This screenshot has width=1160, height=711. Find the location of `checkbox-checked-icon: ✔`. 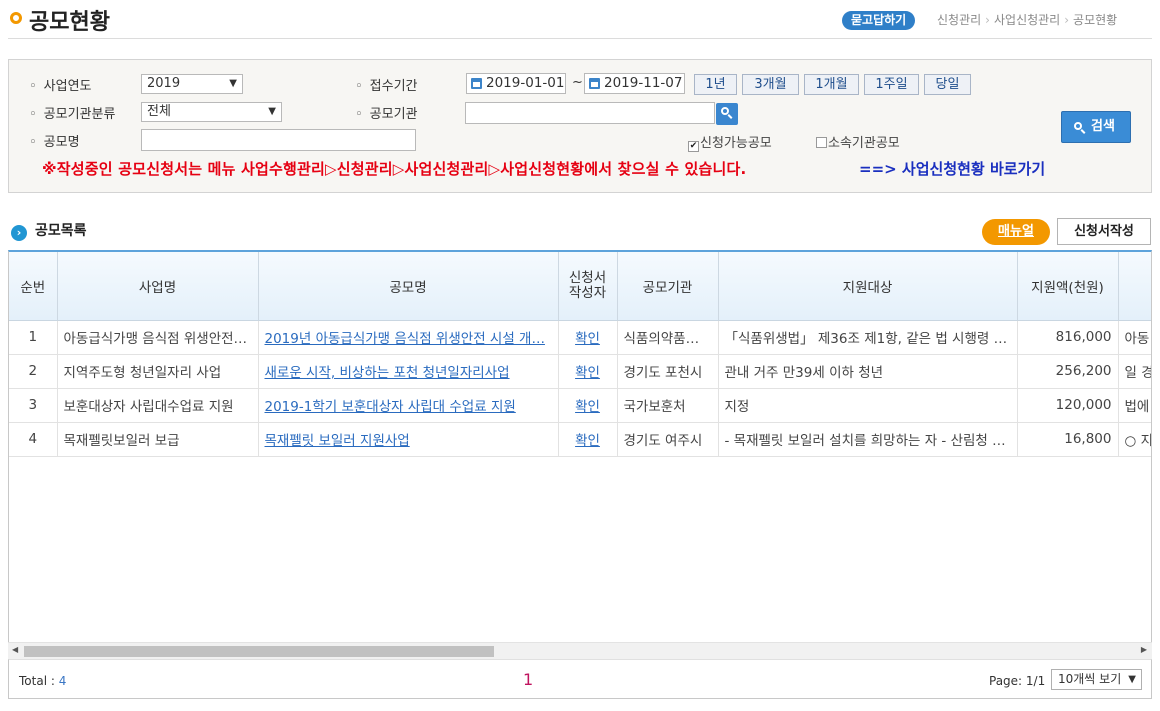

checkbox-checked-icon: ✔ is located at coordinates (693, 146).